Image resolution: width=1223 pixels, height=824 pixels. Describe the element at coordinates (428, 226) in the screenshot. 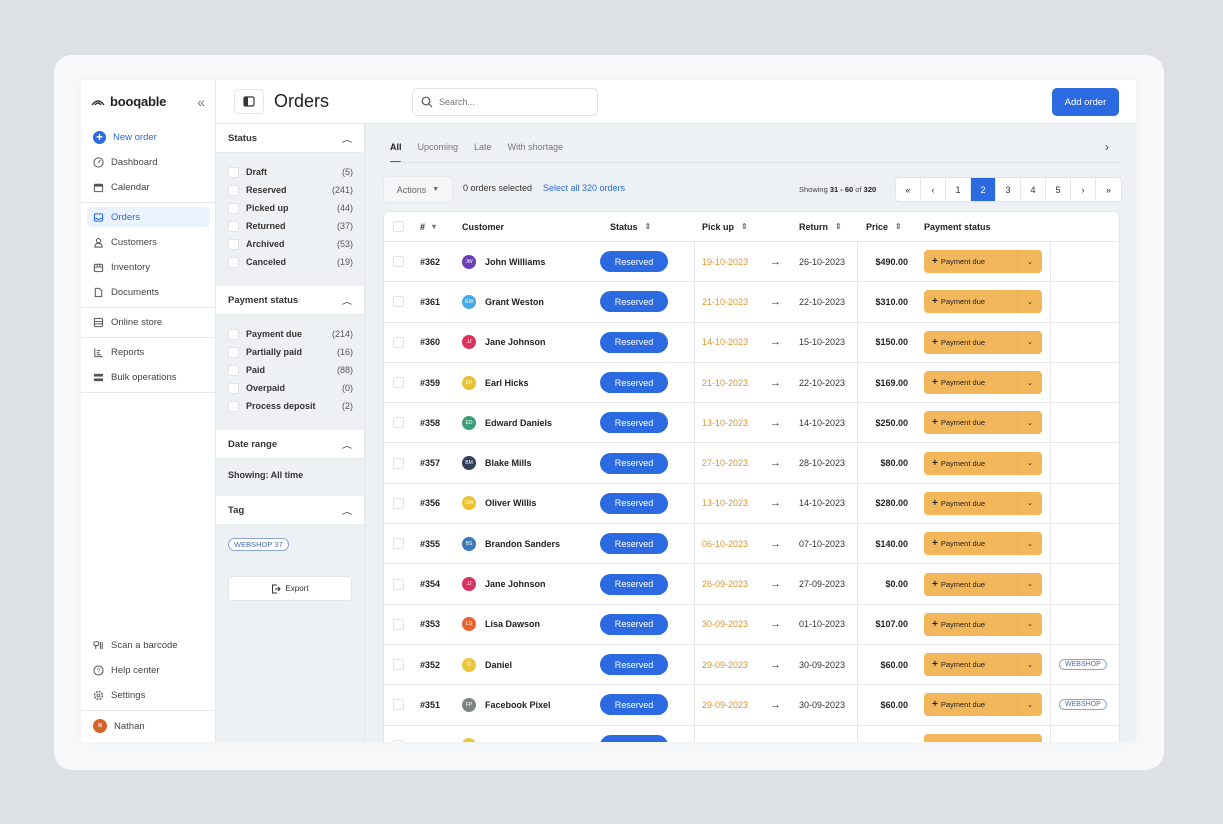

I see `column-number: # ▾` at that location.